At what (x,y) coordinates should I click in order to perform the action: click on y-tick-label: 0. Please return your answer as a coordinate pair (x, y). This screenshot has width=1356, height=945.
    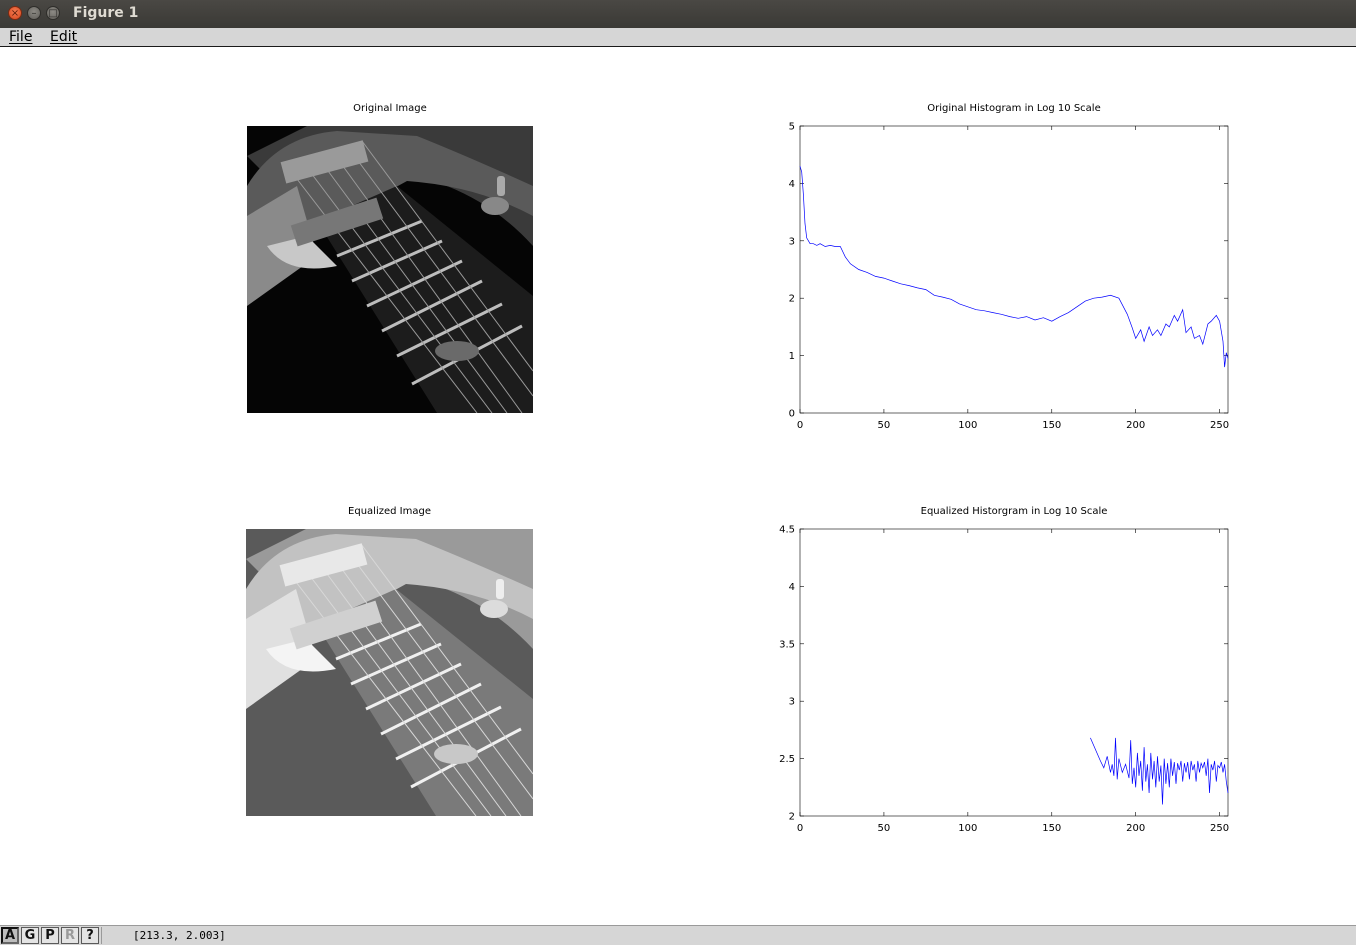
    Looking at the image, I should click on (792, 414).